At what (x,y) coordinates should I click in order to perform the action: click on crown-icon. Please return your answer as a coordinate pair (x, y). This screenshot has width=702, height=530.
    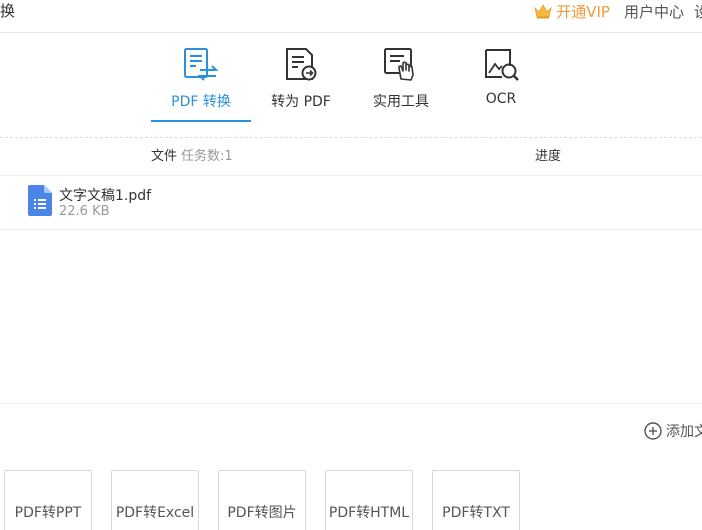
    Looking at the image, I should click on (543, 10).